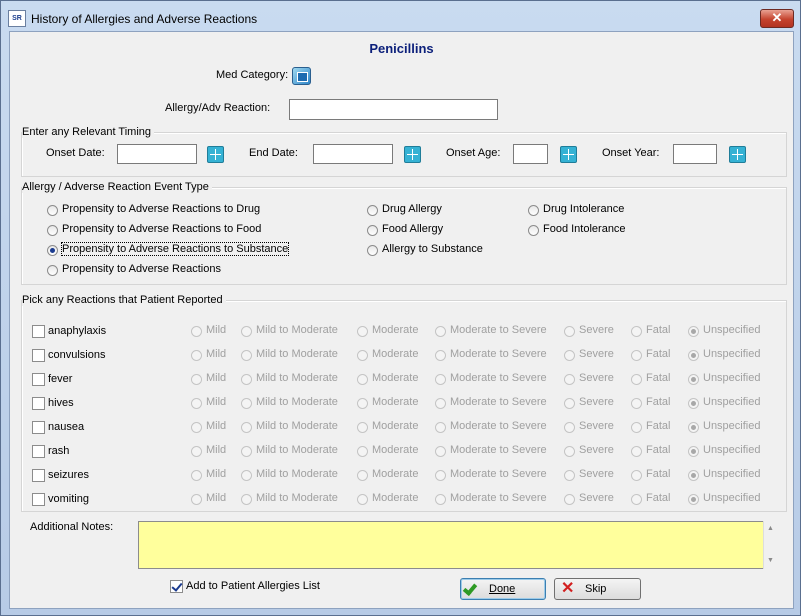 The height and width of the screenshot is (616, 801). What do you see at coordinates (770, 545) in the screenshot?
I see `notes-scrollbar: ▲ ▼` at bounding box center [770, 545].